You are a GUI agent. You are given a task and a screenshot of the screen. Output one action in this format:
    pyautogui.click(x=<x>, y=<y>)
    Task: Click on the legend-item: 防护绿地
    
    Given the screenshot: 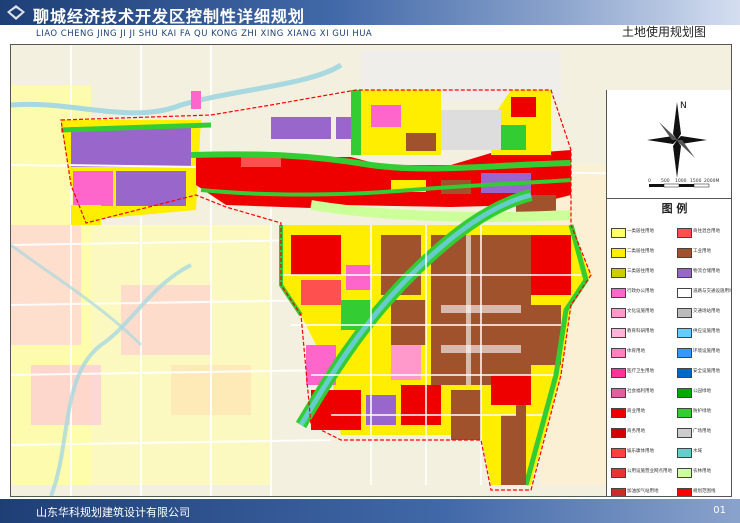 What is the action you would take?
    pyautogui.click(x=704, y=413)
    